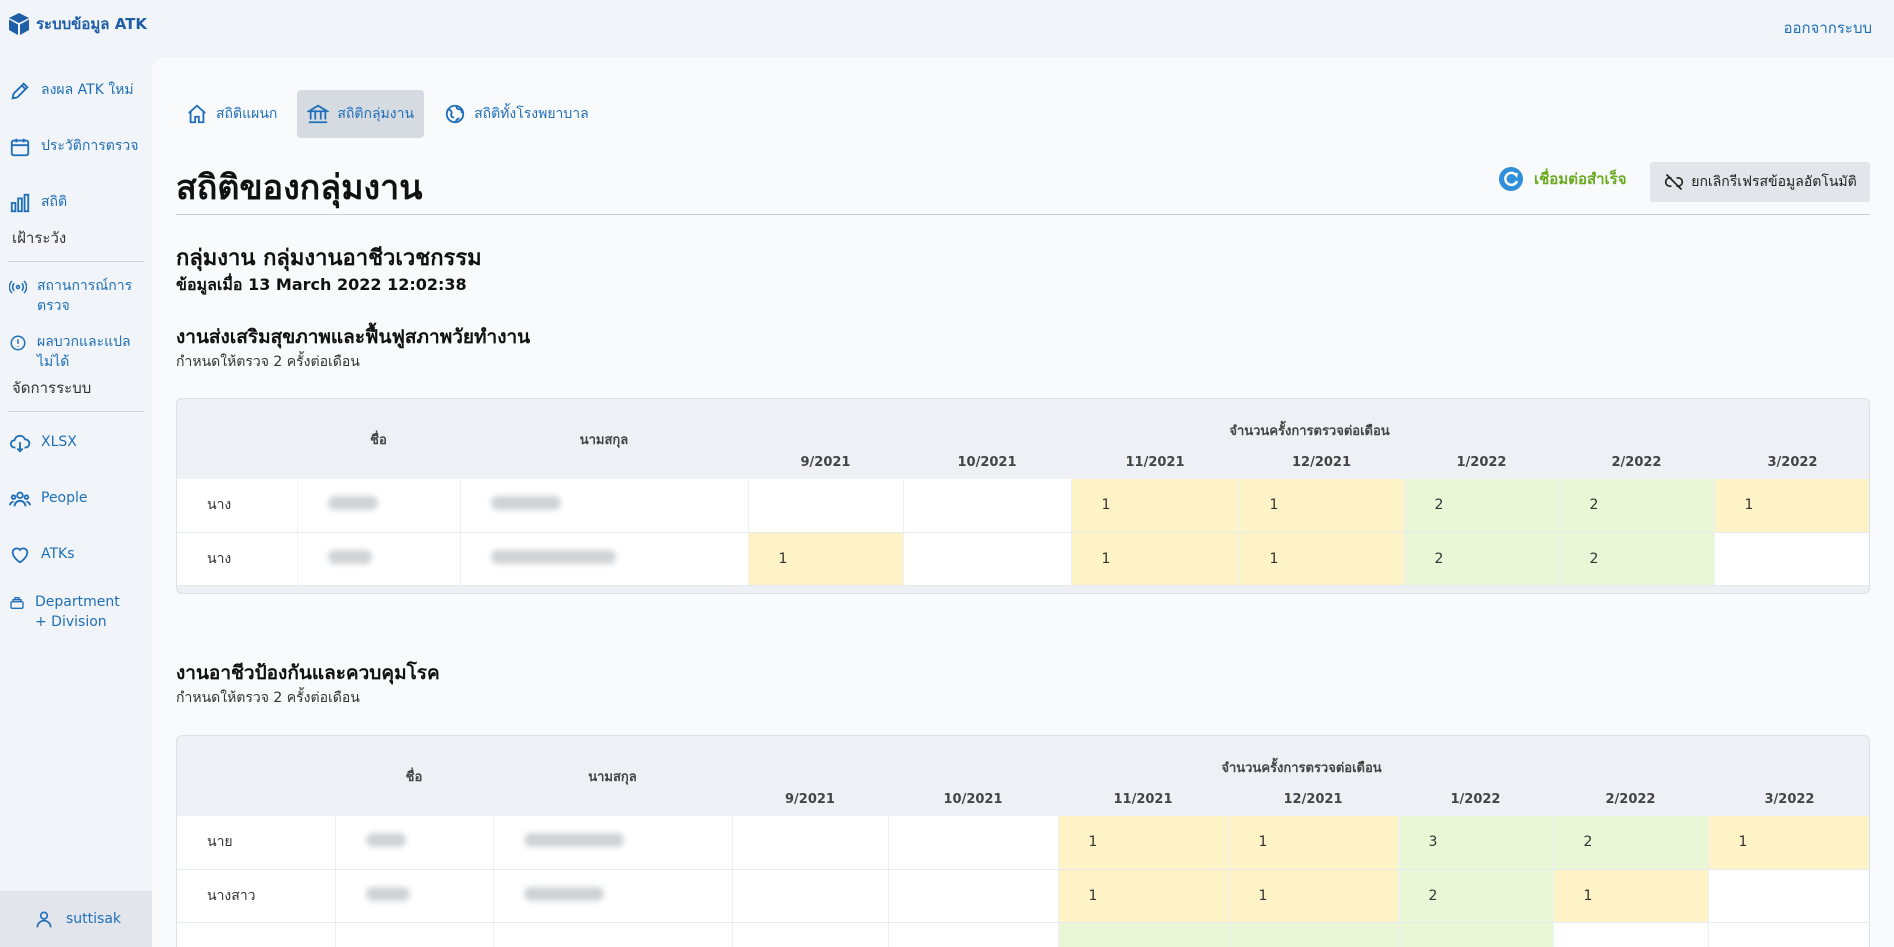 This screenshot has width=1894, height=947. I want to click on section-watch: เฝ้าระวัง, so click(39, 238).